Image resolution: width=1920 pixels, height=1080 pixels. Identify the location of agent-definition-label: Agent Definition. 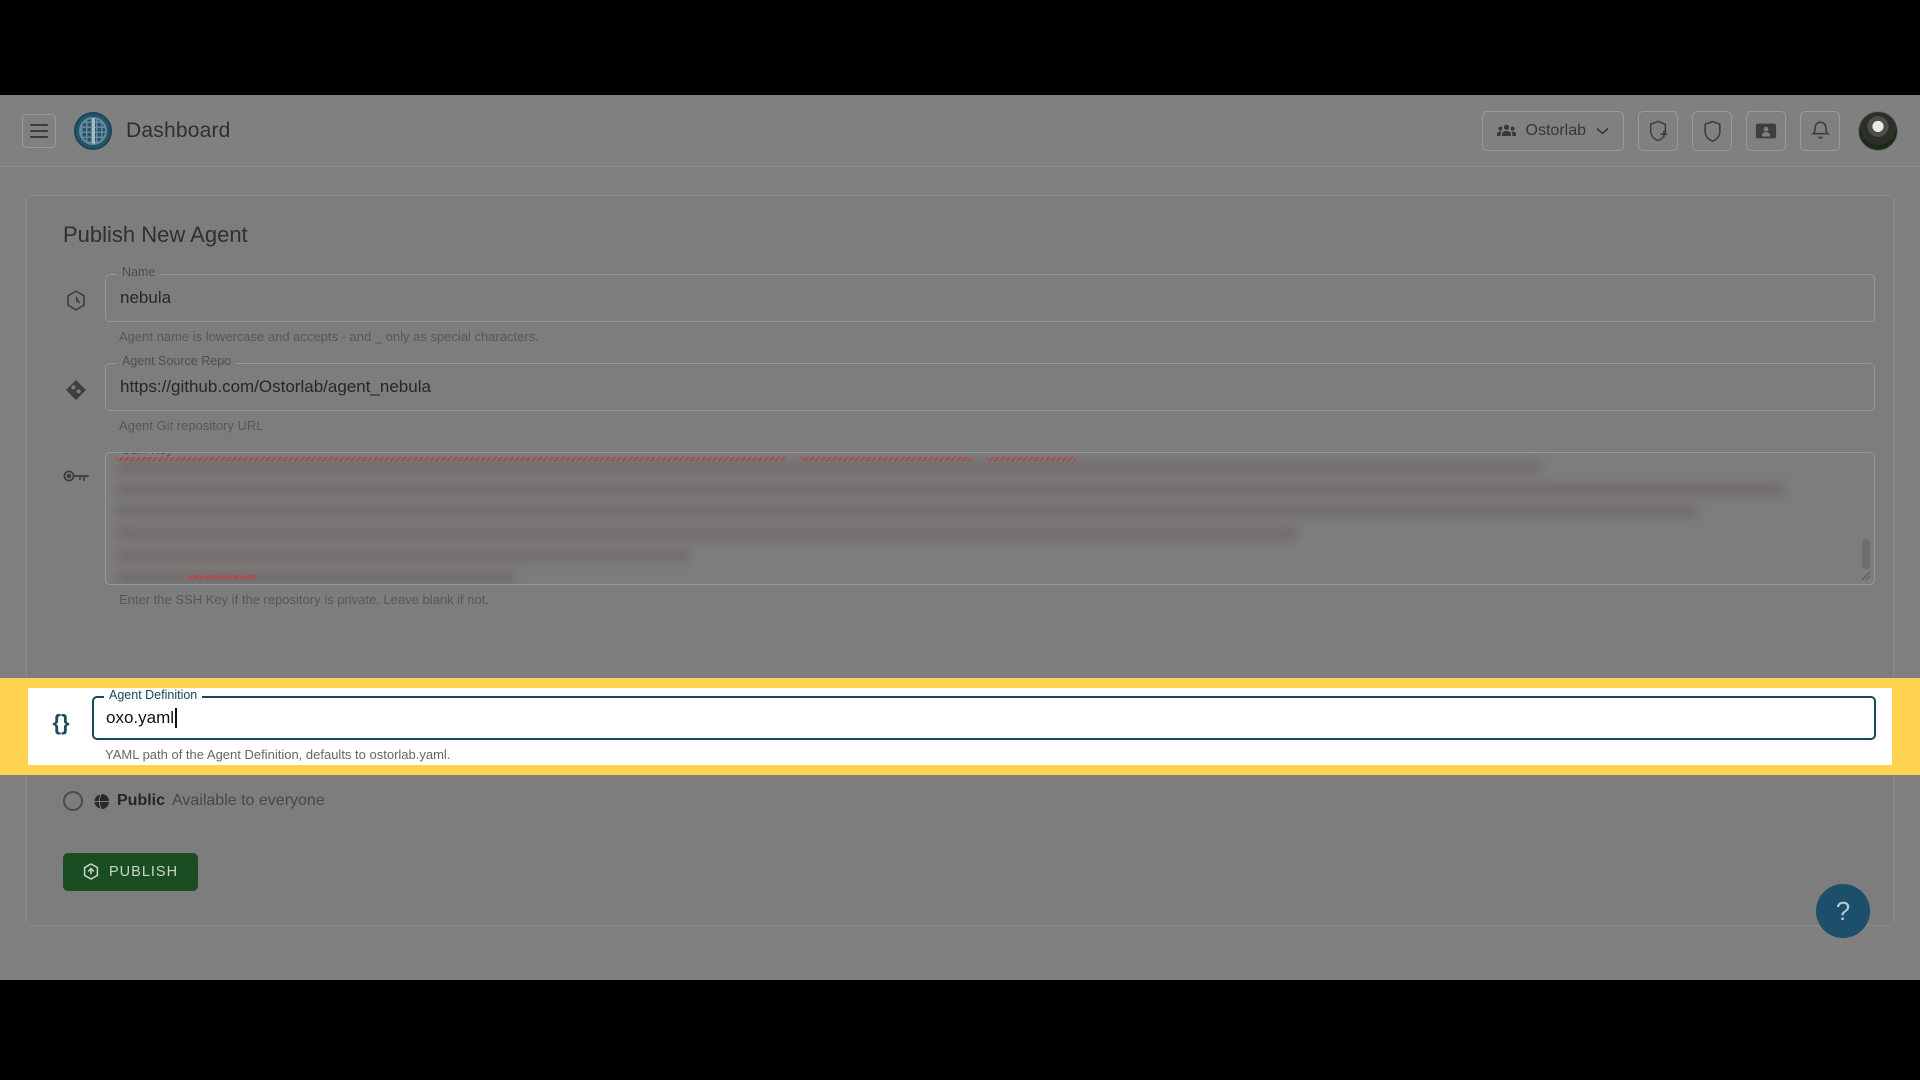
(153, 695).